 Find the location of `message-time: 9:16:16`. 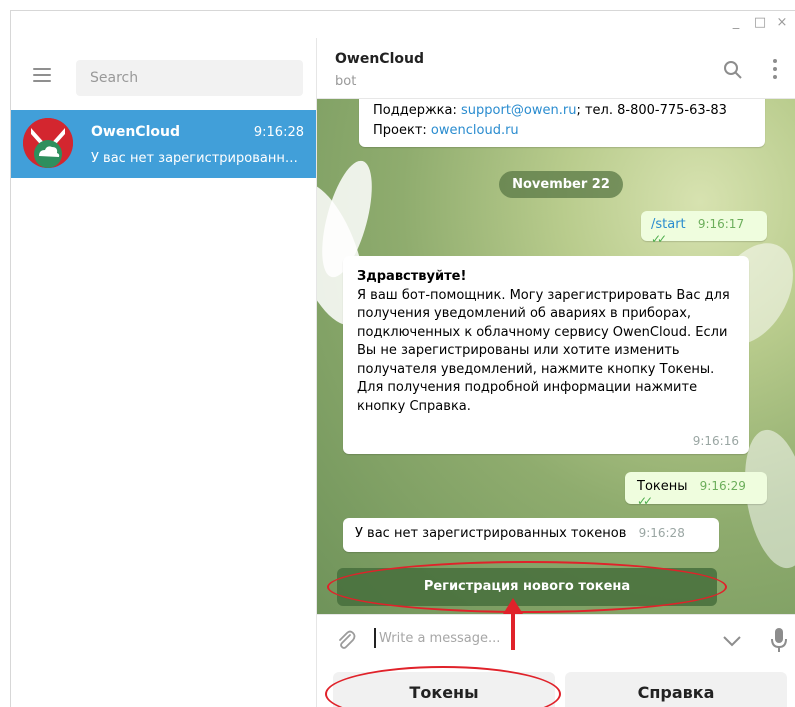

message-time: 9:16:16 is located at coordinates (715, 440).